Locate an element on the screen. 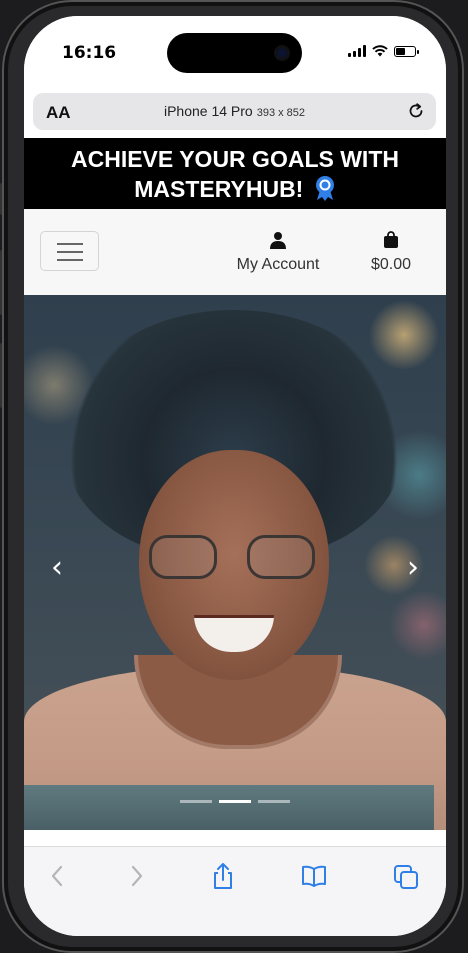  forward-icon is located at coordinates (137, 876).